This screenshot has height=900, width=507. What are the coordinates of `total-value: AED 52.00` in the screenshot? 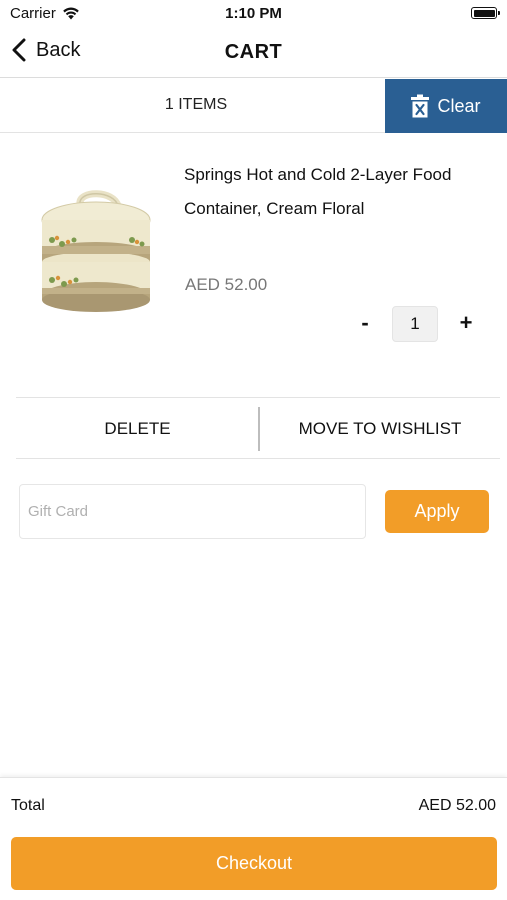 It's located at (457, 805).